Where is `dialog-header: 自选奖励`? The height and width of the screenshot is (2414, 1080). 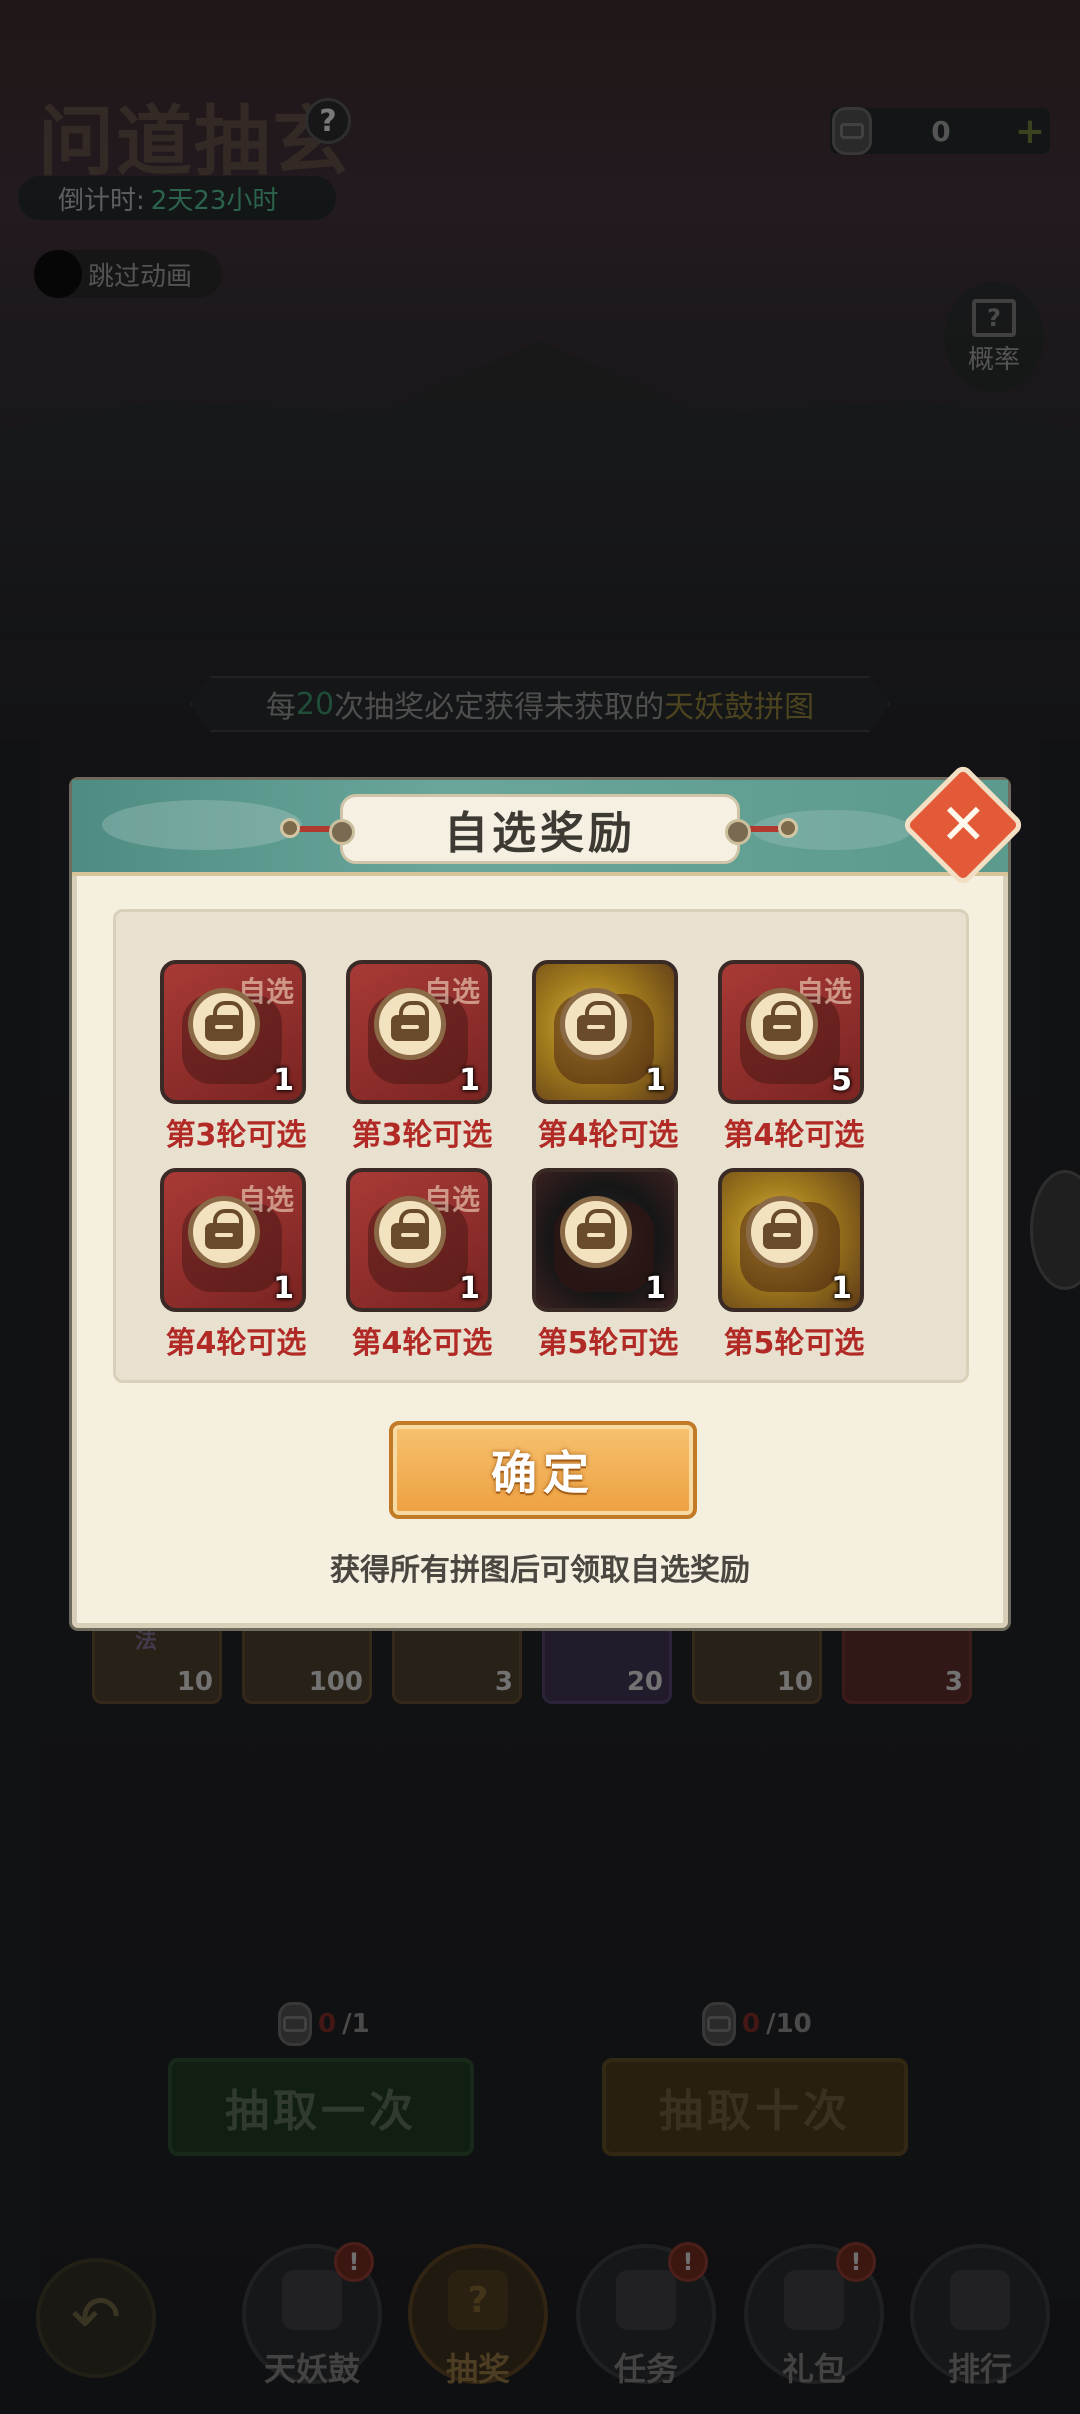 dialog-header: 自选奖励 is located at coordinates (540, 828).